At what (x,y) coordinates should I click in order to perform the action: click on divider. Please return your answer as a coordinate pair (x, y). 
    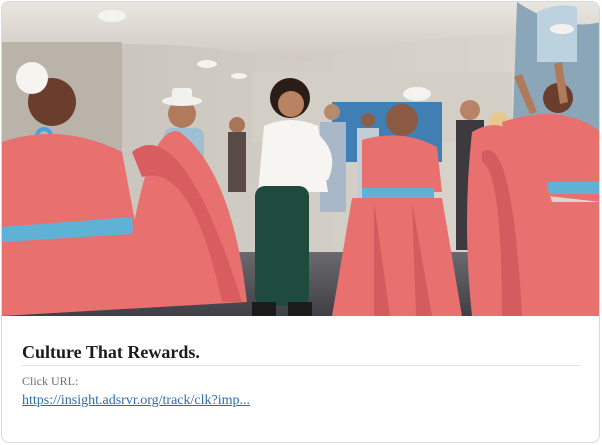
    Looking at the image, I should click on (301, 365).